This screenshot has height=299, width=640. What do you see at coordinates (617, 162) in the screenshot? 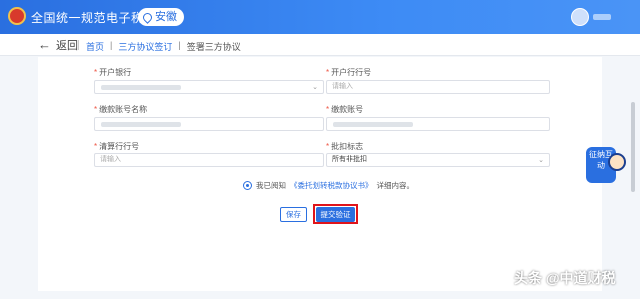
I see `assistant-face-icon` at bounding box center [617, 162].